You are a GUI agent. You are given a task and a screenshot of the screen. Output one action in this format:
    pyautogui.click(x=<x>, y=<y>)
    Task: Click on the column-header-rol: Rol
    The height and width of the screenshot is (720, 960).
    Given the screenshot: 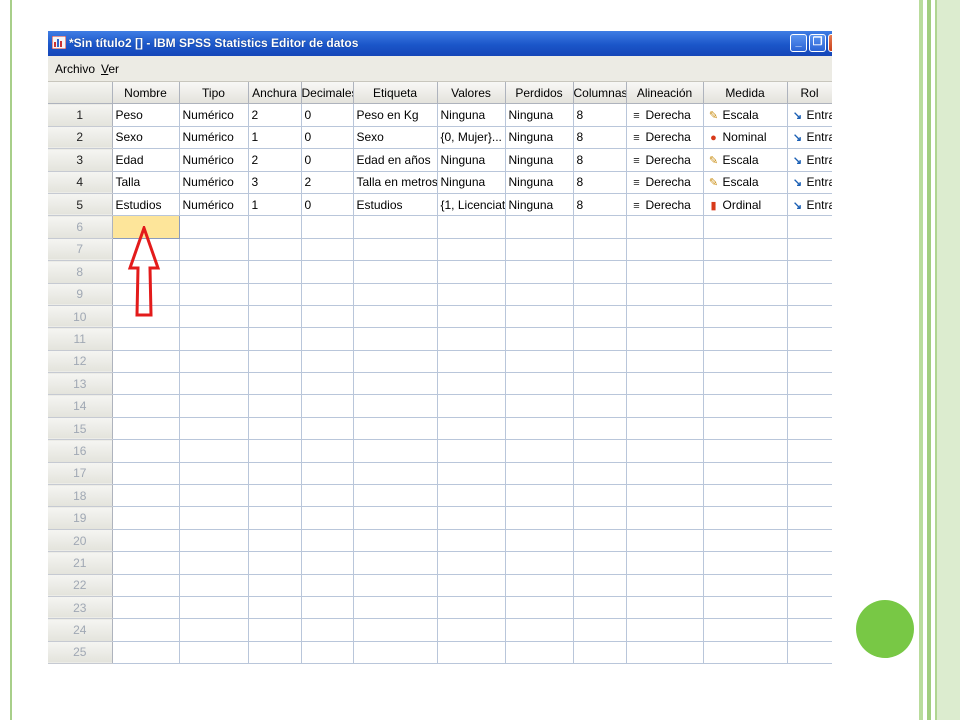 What is the action you would take?
    pyautogui.click(x=809, y=93)
    